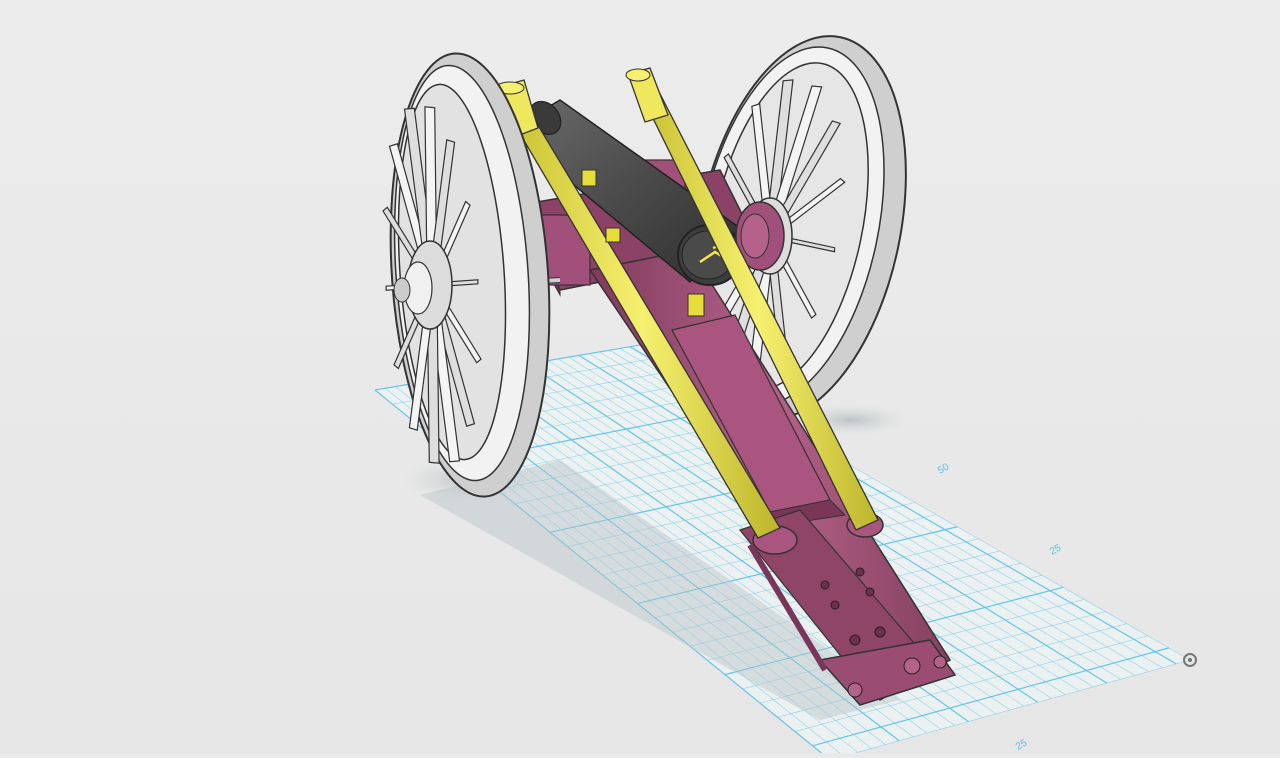 Image resolution: width=1280 pixels, height=758 pixels. I want to click on grid-label-25-bottom: 25, so click(1022, 744).